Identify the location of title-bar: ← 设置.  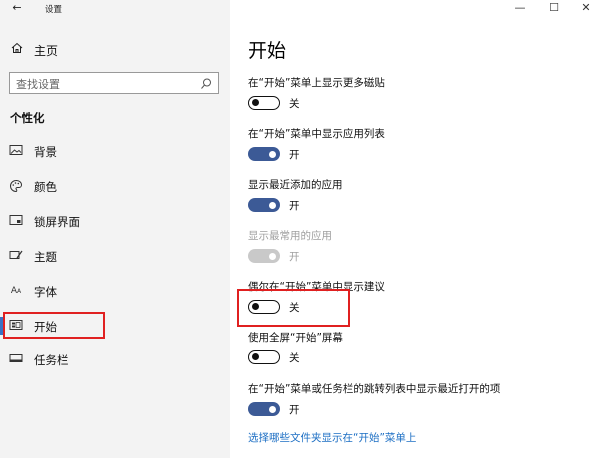
(115, 9).